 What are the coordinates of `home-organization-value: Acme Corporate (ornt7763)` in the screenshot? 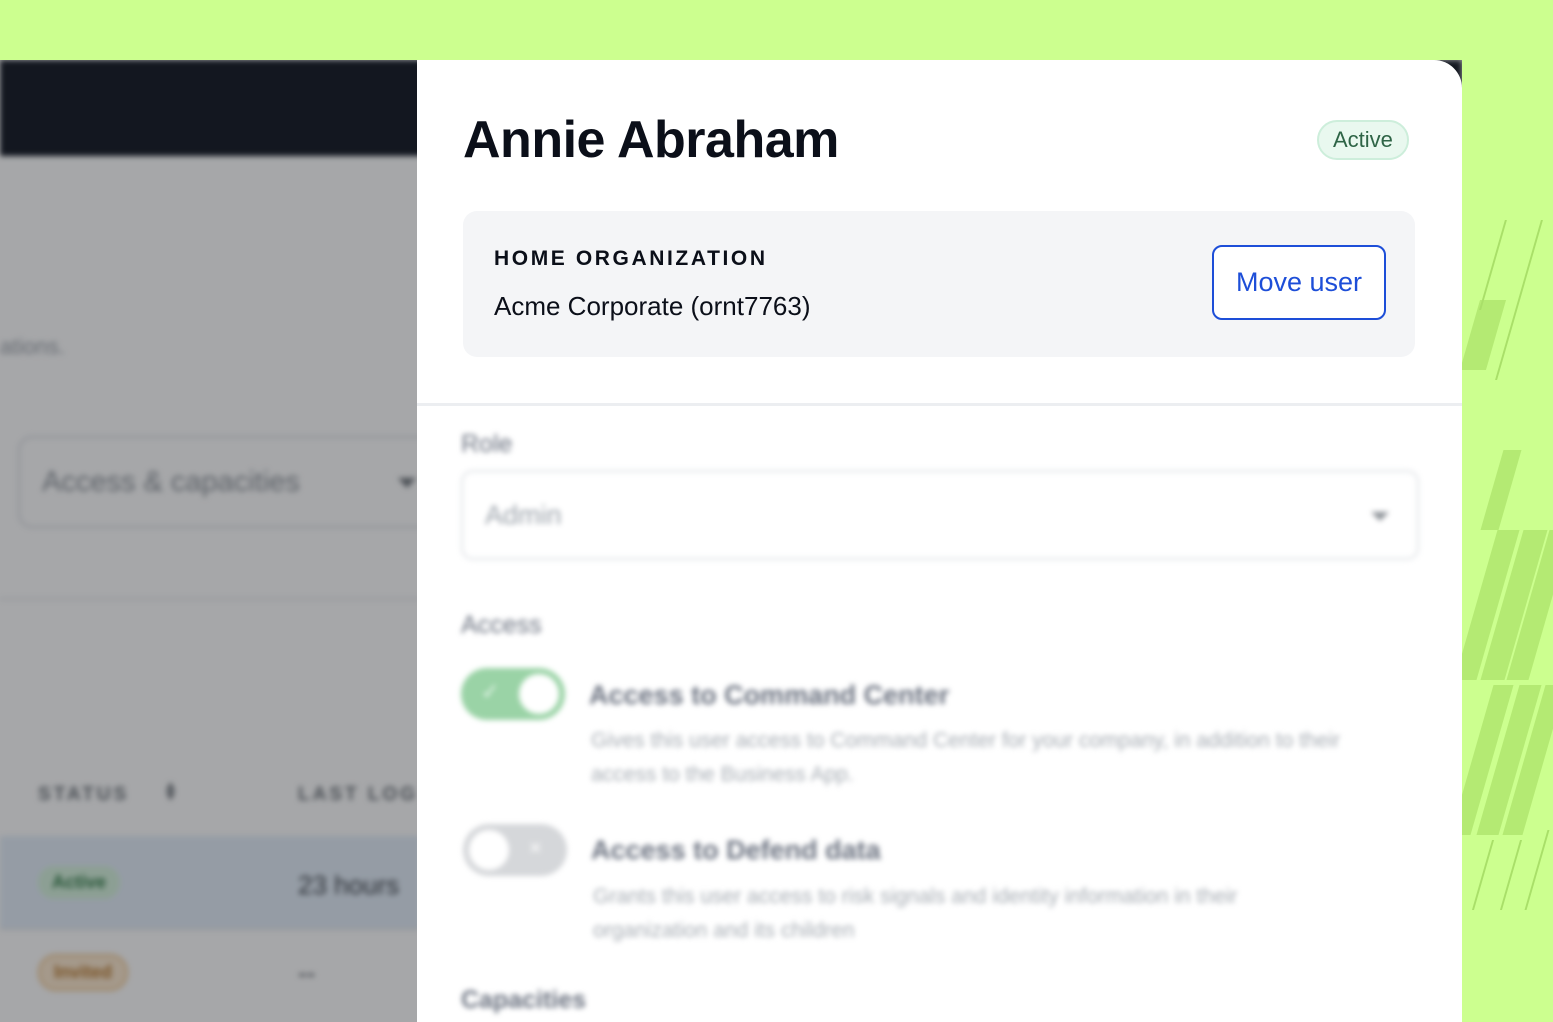 It's located at (652, 306).